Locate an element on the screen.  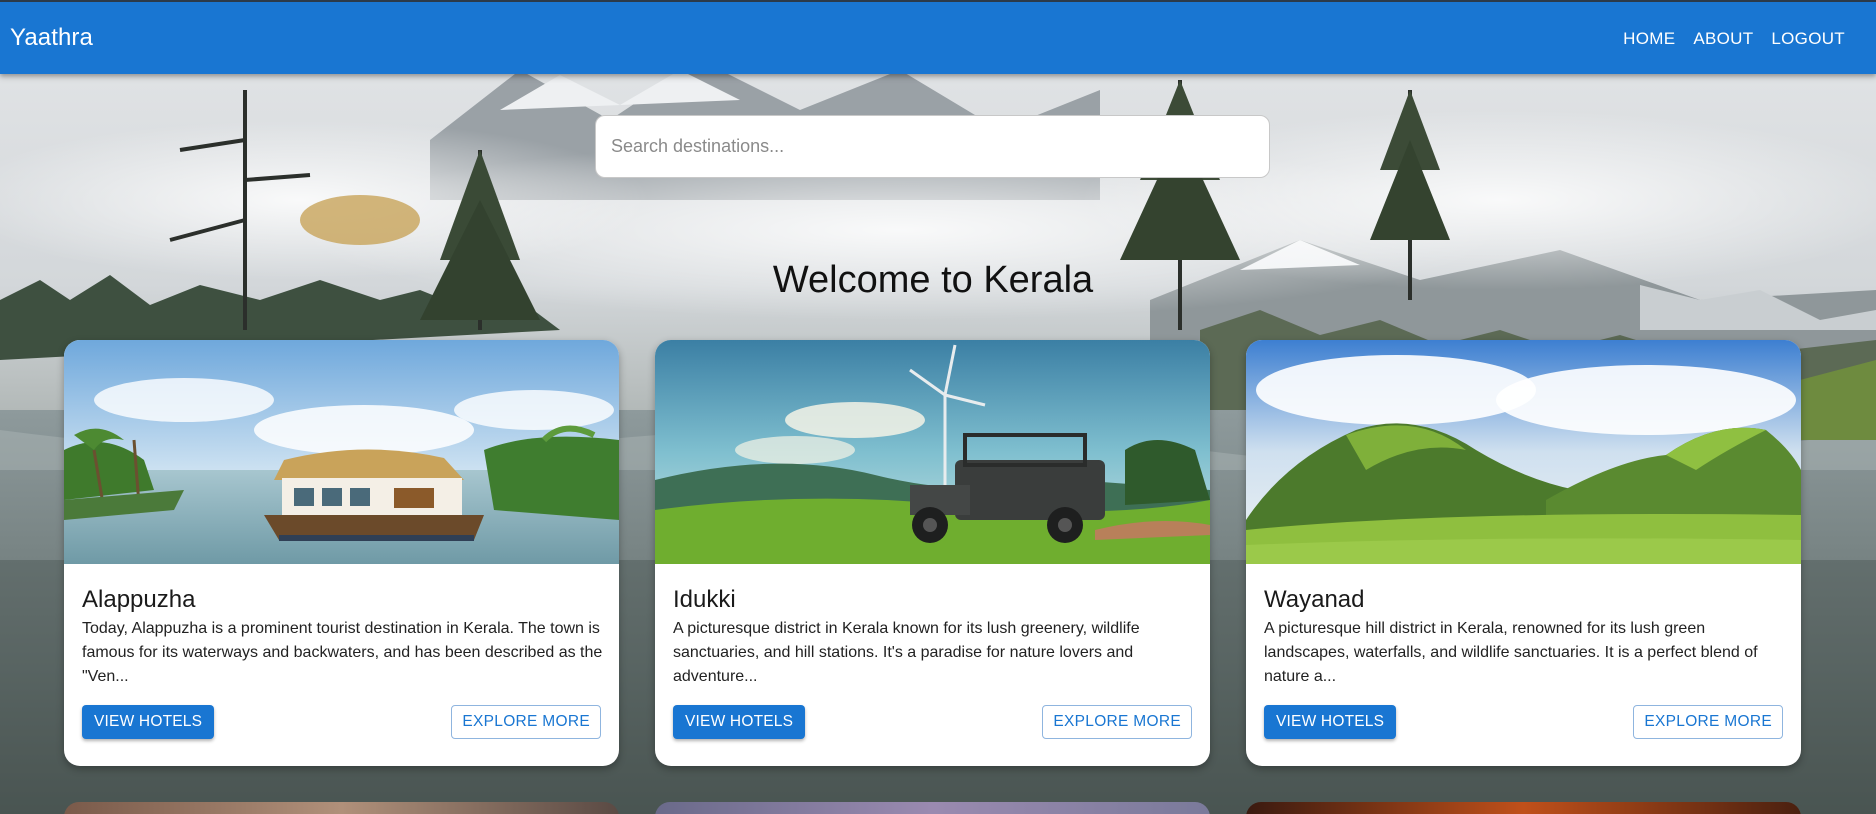
card-title: Alappuzha is located at coordinates (139, 599).